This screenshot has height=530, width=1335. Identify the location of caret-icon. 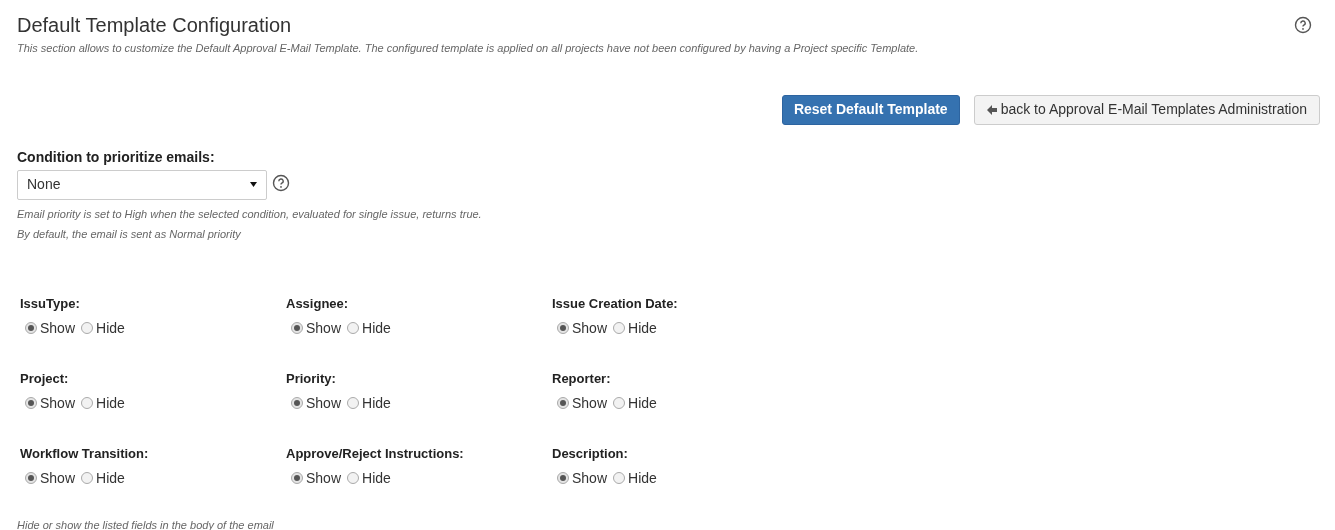
(253, 184).